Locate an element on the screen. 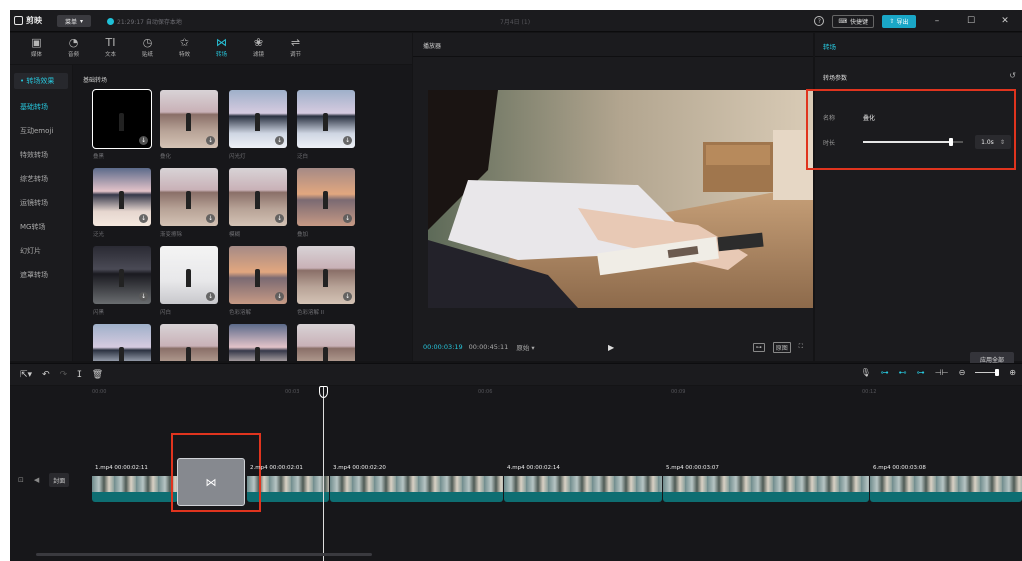 This screenshot has width=1022, height=561. category-item: 遮罩转场 is located at coordinates (41, 275).